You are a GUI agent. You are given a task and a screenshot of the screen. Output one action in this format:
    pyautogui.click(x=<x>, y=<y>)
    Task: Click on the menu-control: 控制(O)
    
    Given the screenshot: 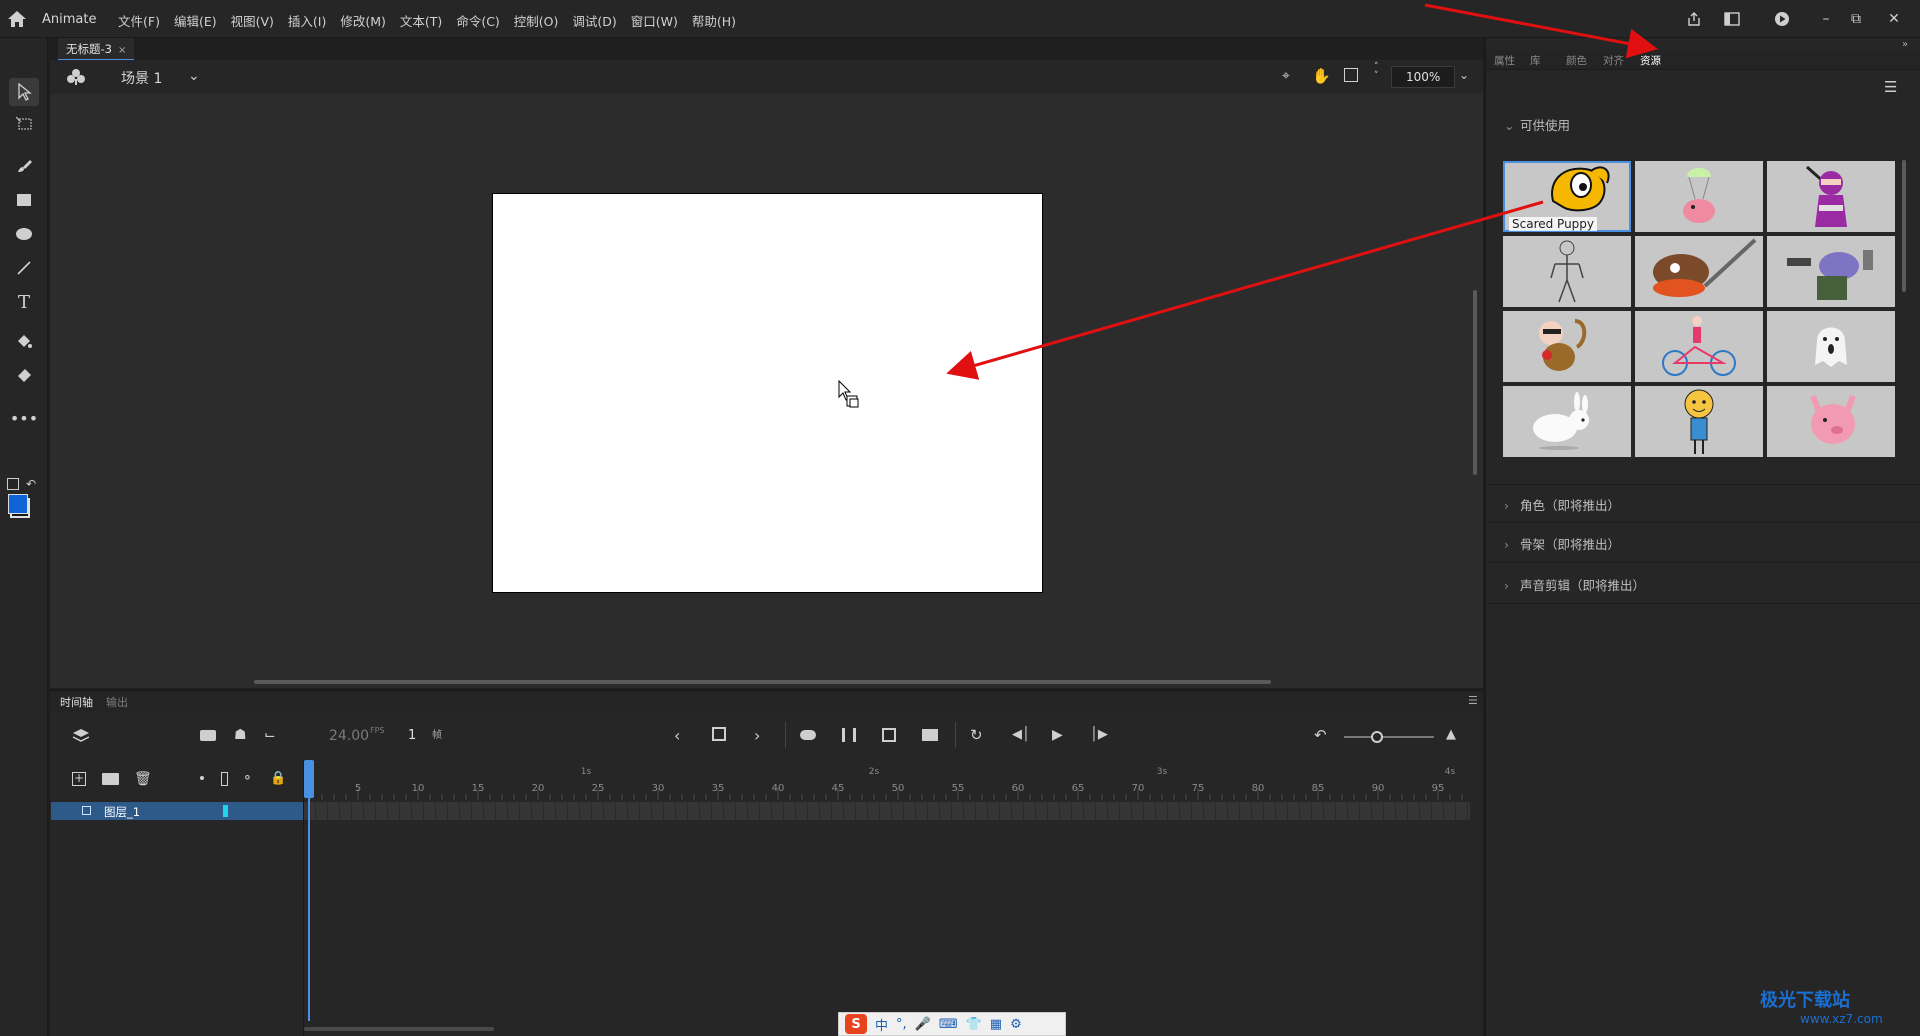 What is the action you would take?
    pyautogui.click(x=536, y=20)
    